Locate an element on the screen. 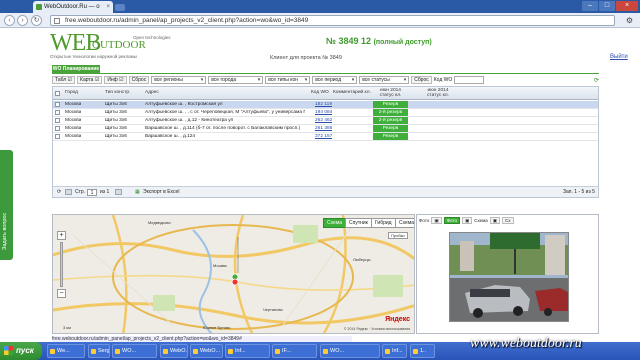  close-tab-icon: × is located at coordinates (108, 7).